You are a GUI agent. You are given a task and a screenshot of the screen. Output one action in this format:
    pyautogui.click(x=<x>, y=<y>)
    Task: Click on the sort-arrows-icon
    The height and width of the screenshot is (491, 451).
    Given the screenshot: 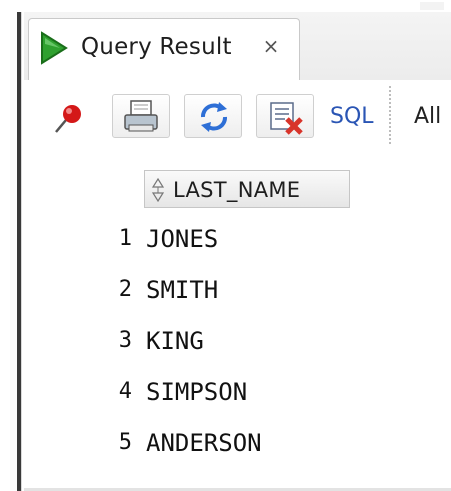 What is the action you would take?
    pyautogui.click(x=158, y=190)
    